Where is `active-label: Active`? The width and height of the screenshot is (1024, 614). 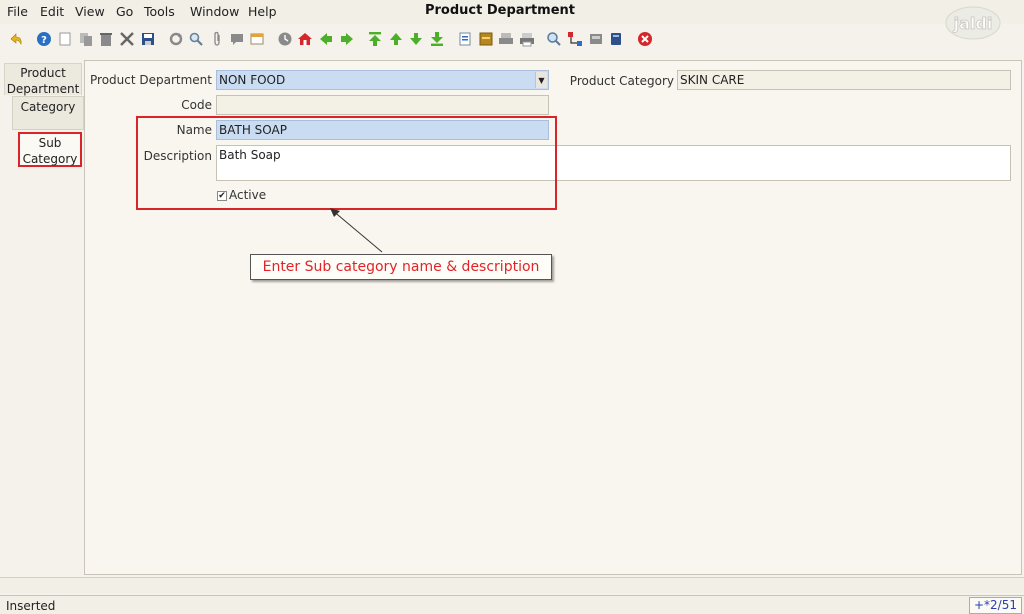 active-label: Active is located at coordinates (248, 195).